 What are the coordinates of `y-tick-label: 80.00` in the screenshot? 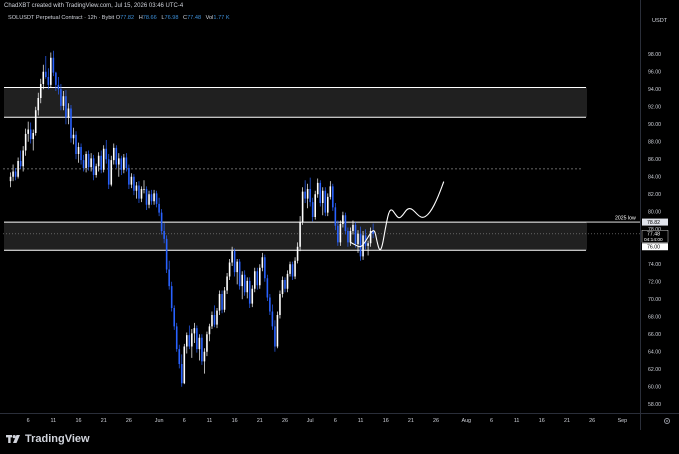 It's located at (654, 213).